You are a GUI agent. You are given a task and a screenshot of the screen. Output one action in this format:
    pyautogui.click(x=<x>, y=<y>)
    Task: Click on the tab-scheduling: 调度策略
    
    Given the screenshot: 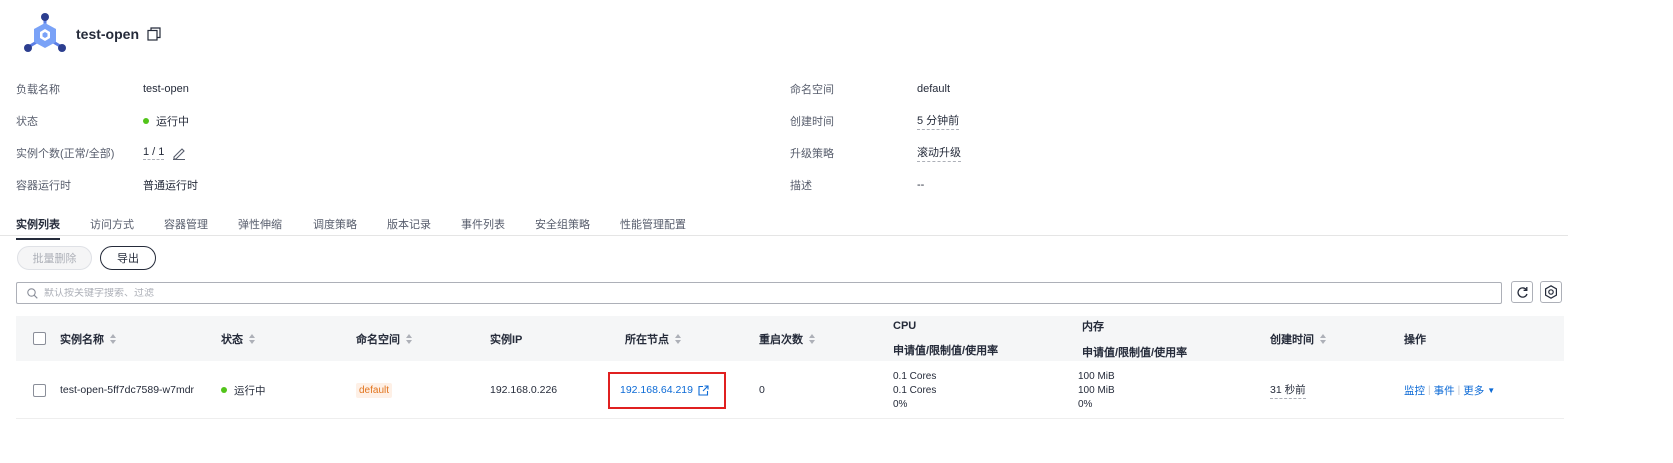 What is the action you would take?
    pyautogui.click(x=335, y=224)
    